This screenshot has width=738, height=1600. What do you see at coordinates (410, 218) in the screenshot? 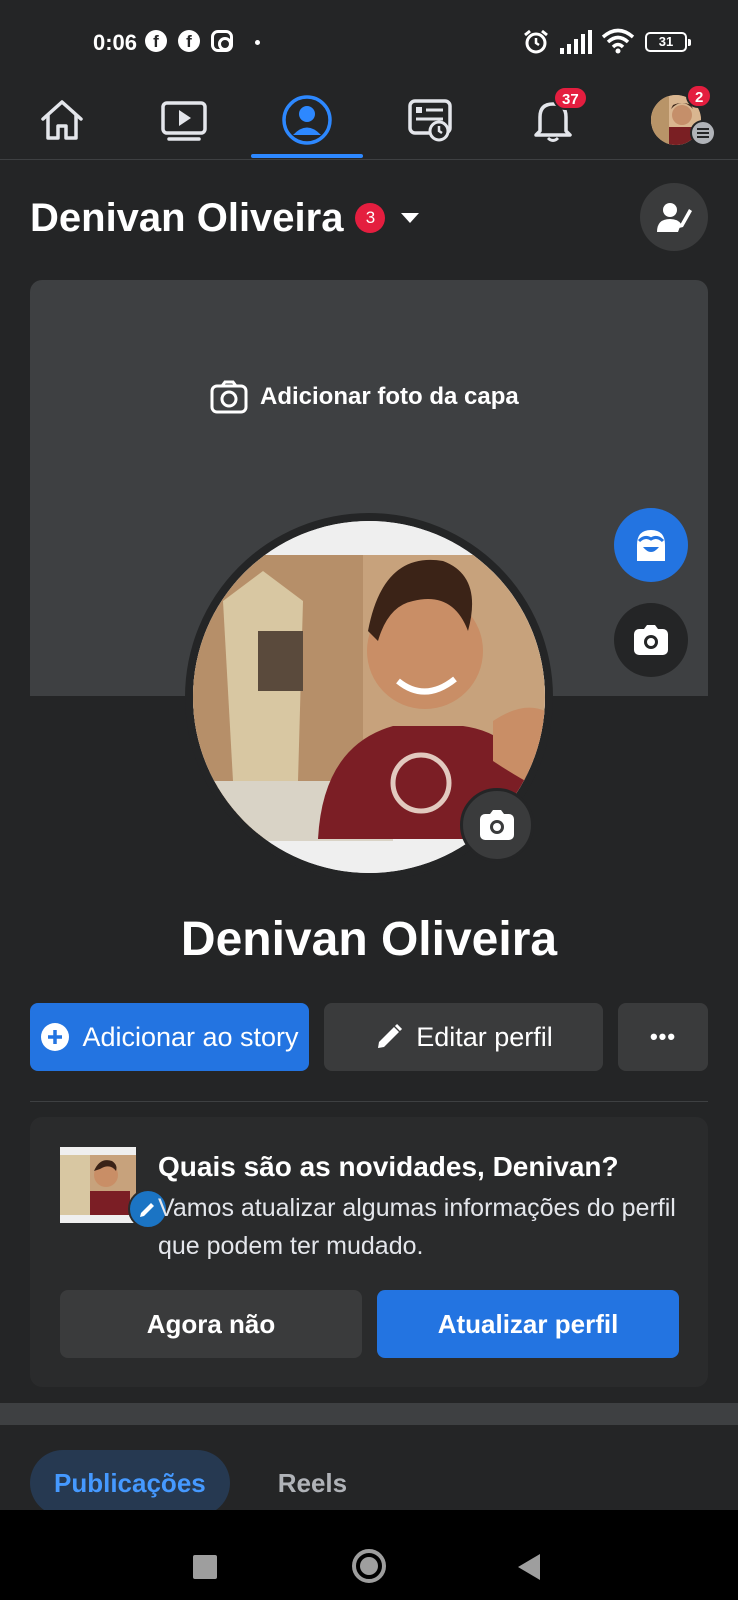
I see `caret-down-icon` at bounding box center [410, 218].